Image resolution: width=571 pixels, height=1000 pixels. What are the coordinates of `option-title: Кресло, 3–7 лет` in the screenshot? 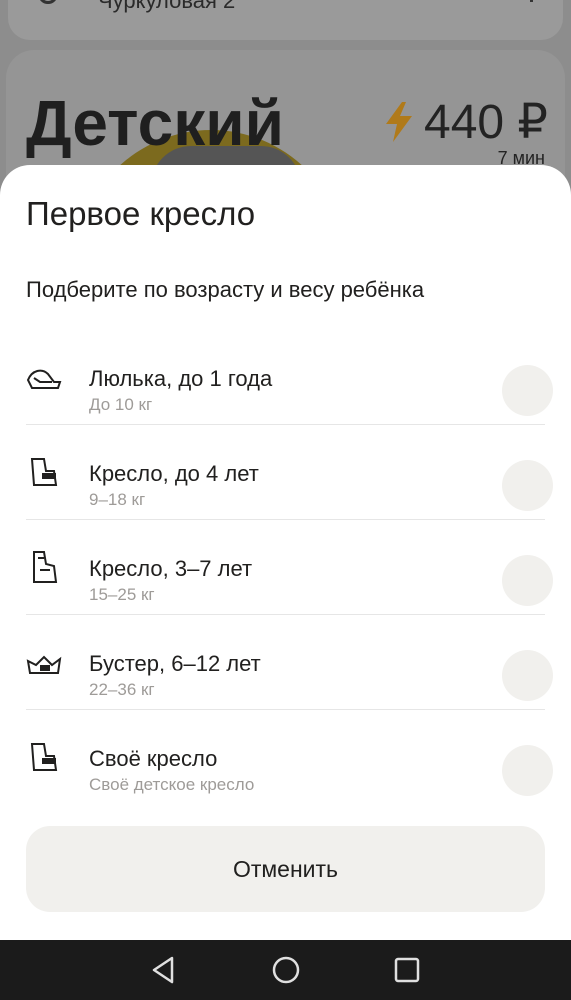 It's located at (171, 568).